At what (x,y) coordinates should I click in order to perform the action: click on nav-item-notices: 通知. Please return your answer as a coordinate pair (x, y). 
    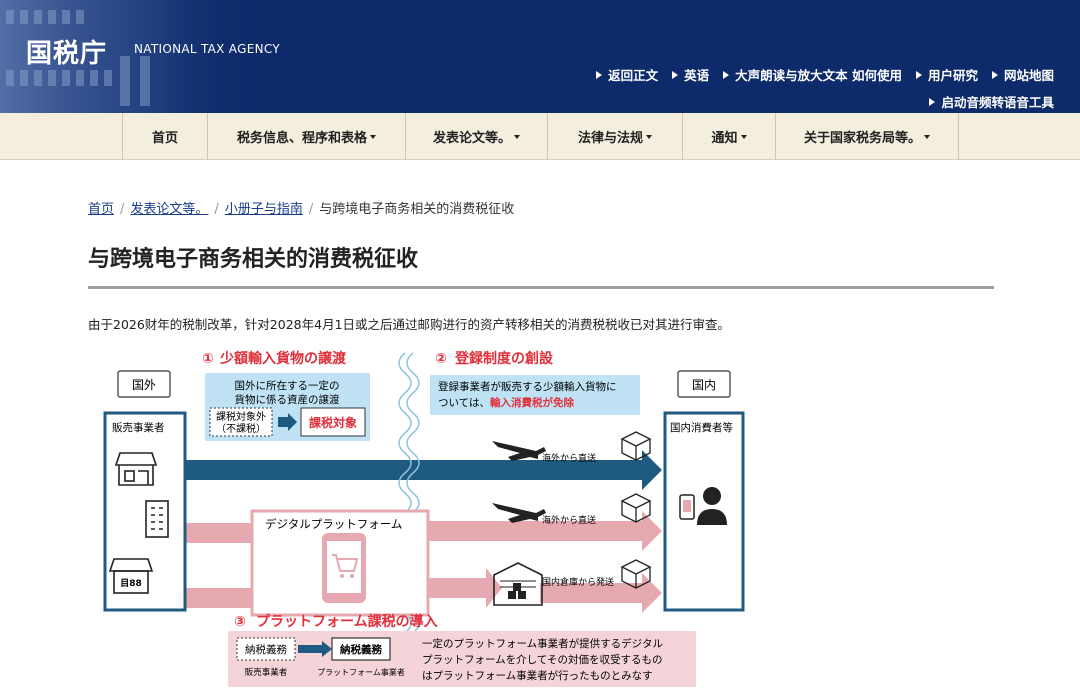
    Looking at the image, I should click on (728, 136).